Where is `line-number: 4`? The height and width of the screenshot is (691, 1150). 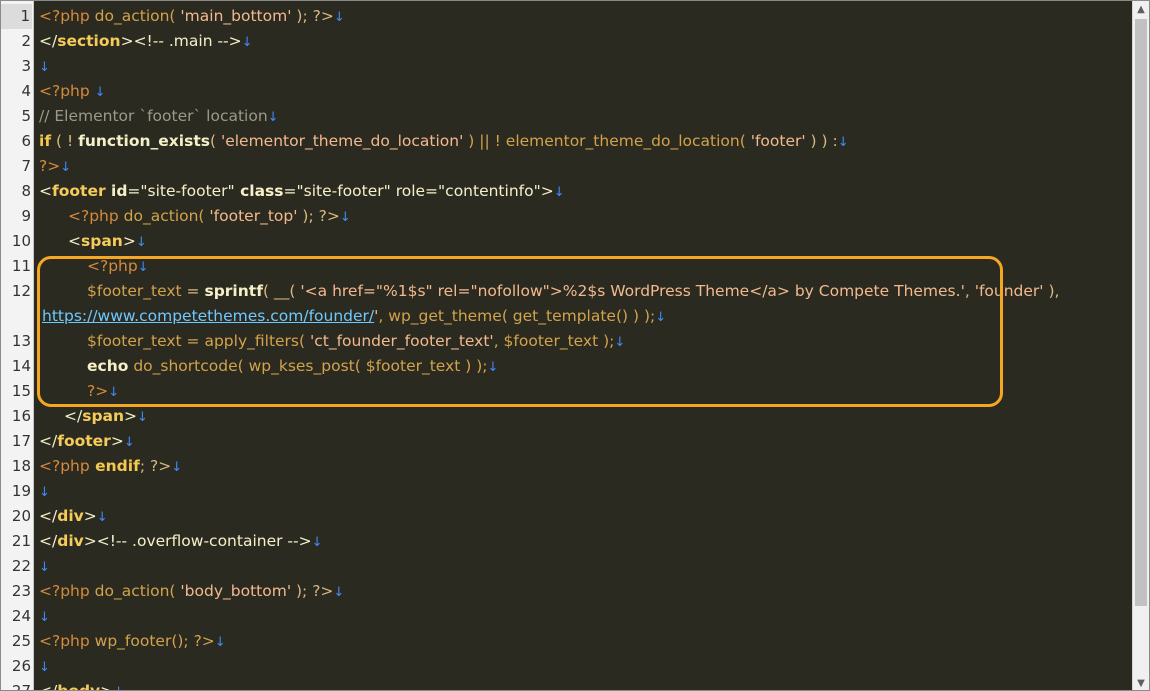
line-number: 4 is located at coordinates (26, 91).